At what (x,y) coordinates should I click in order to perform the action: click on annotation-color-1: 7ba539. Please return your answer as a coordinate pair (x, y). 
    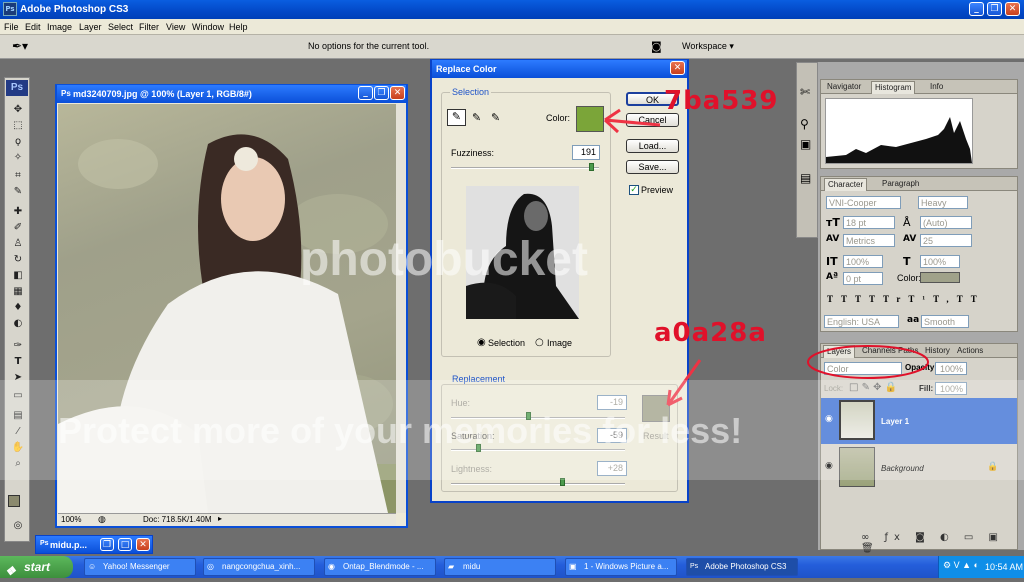
    Looking at the image, I should click on (721, 101).